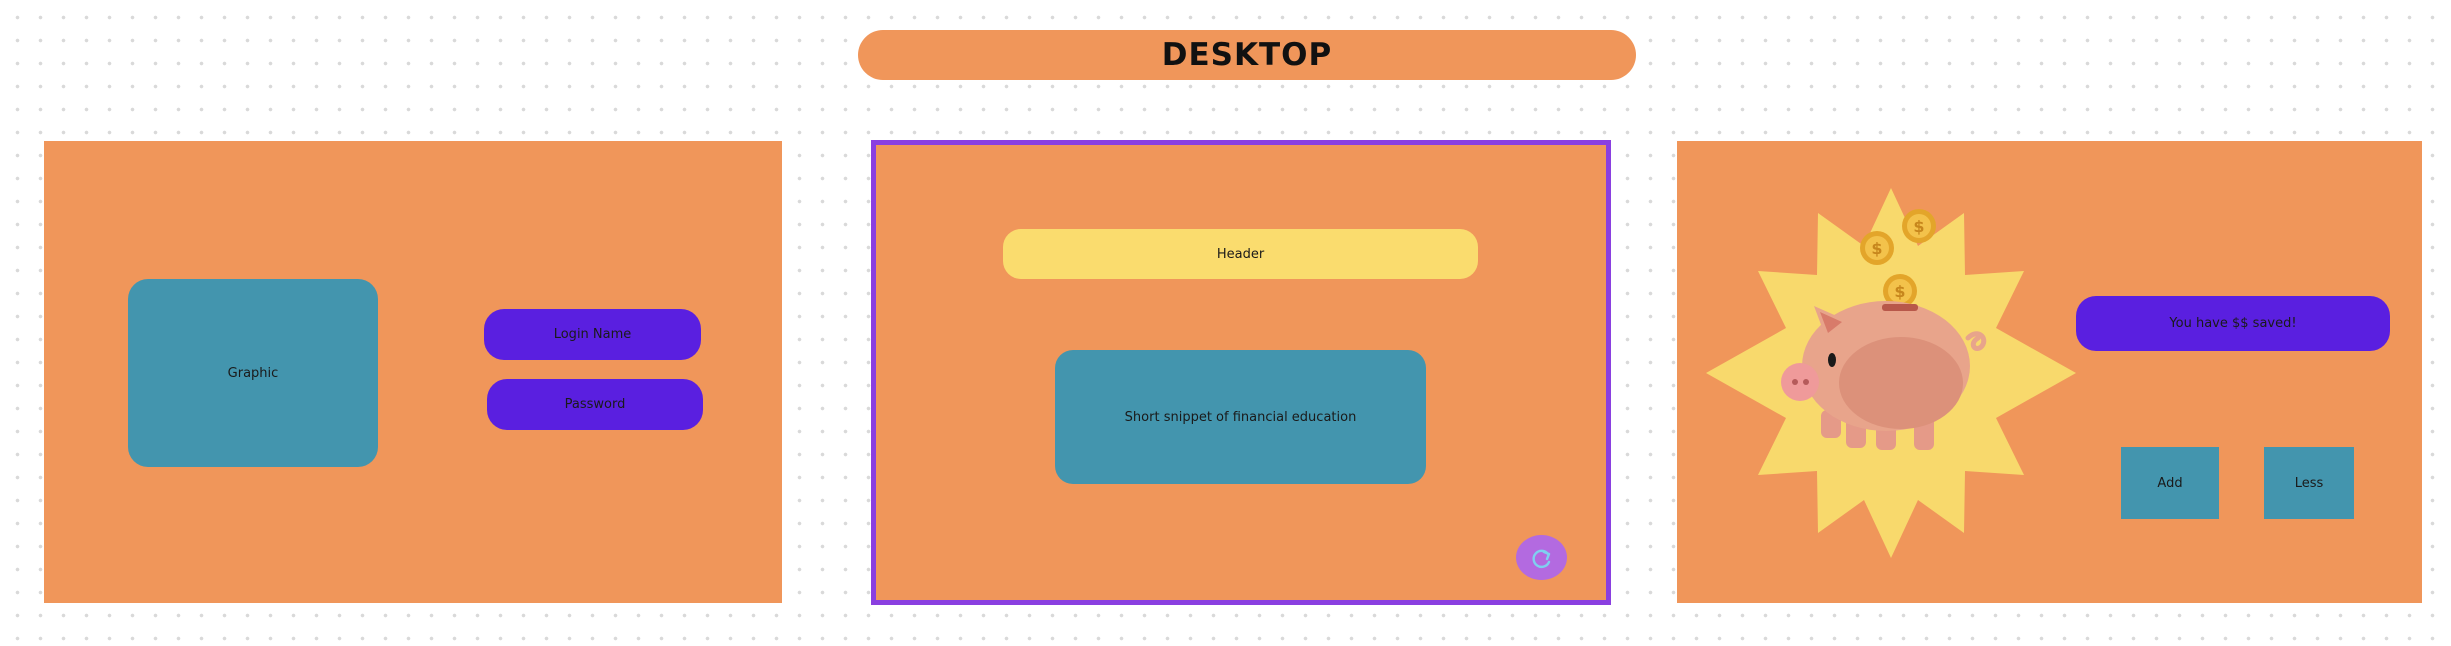 This screenshot has height=646, width=2451. I want to click on refresh-button, so click(1541, 557).